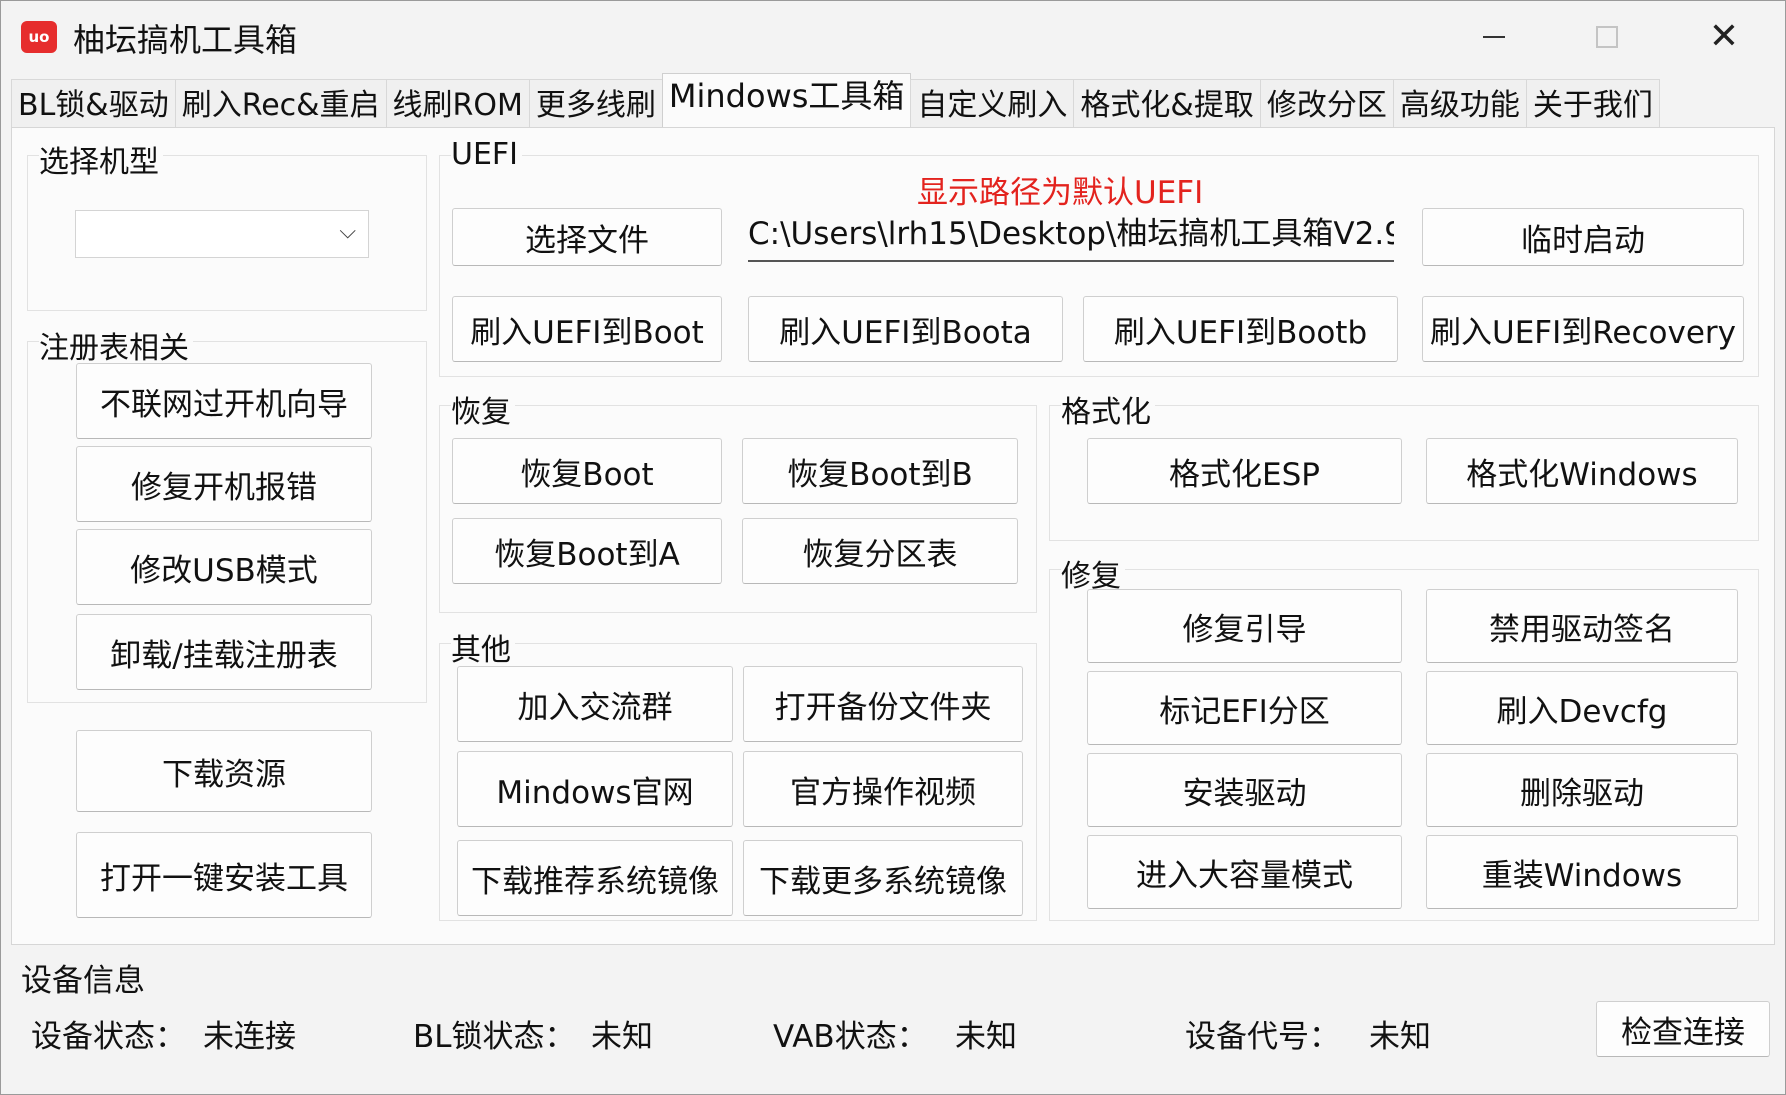 The image size is (1786, 1095). Describe the element at coordinates (1582, 872) in the screenshot. I see `reinstall-windows-button: 重装Windows` at that location.